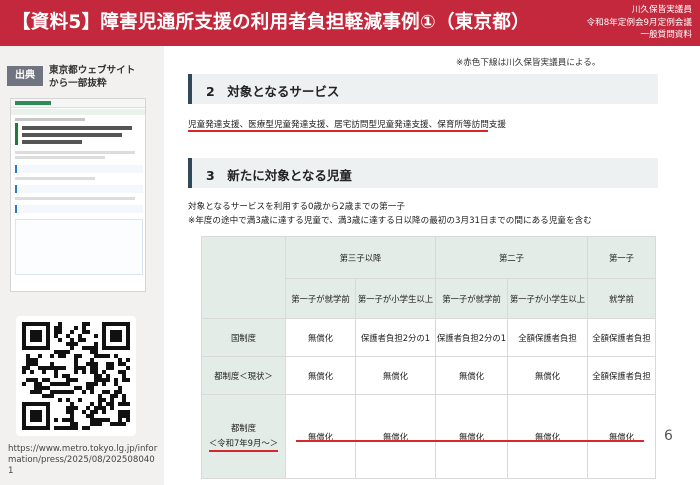  What do you see at coordinates (395, 298) in the screenshot?
I see `sub-header: 第一子が小学生以上` at bounding box center [395, 298].